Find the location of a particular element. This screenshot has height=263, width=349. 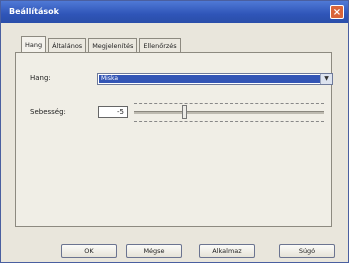

speed-value-field: -5 is located at coordinates (113, 112).